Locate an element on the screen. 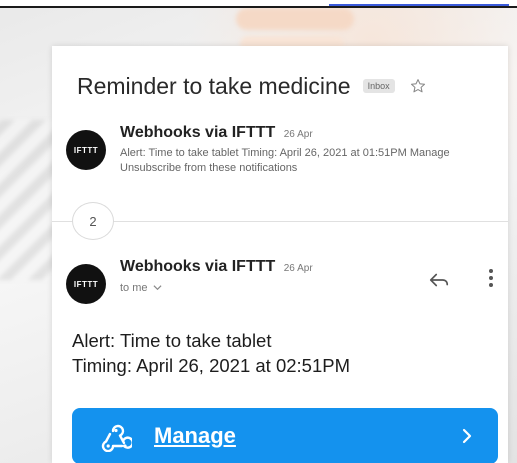  star-icon is located at coordinates (418, 86).